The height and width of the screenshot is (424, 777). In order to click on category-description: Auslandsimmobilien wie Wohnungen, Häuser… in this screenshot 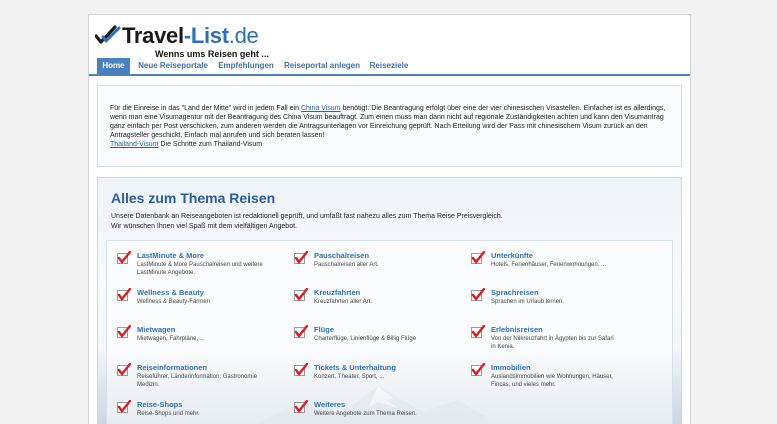, I will do `click(552, 381)`.